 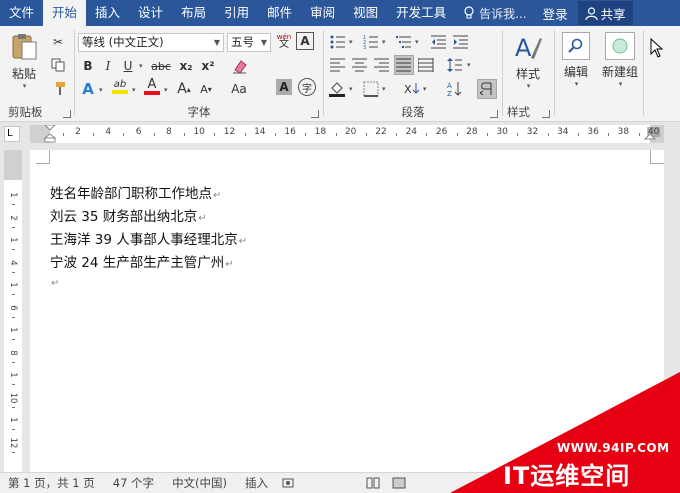 What do you see at coordinates (21, 13) in the screenshot?
I see `tab-file: 文件` at bounding box center [21, 13].